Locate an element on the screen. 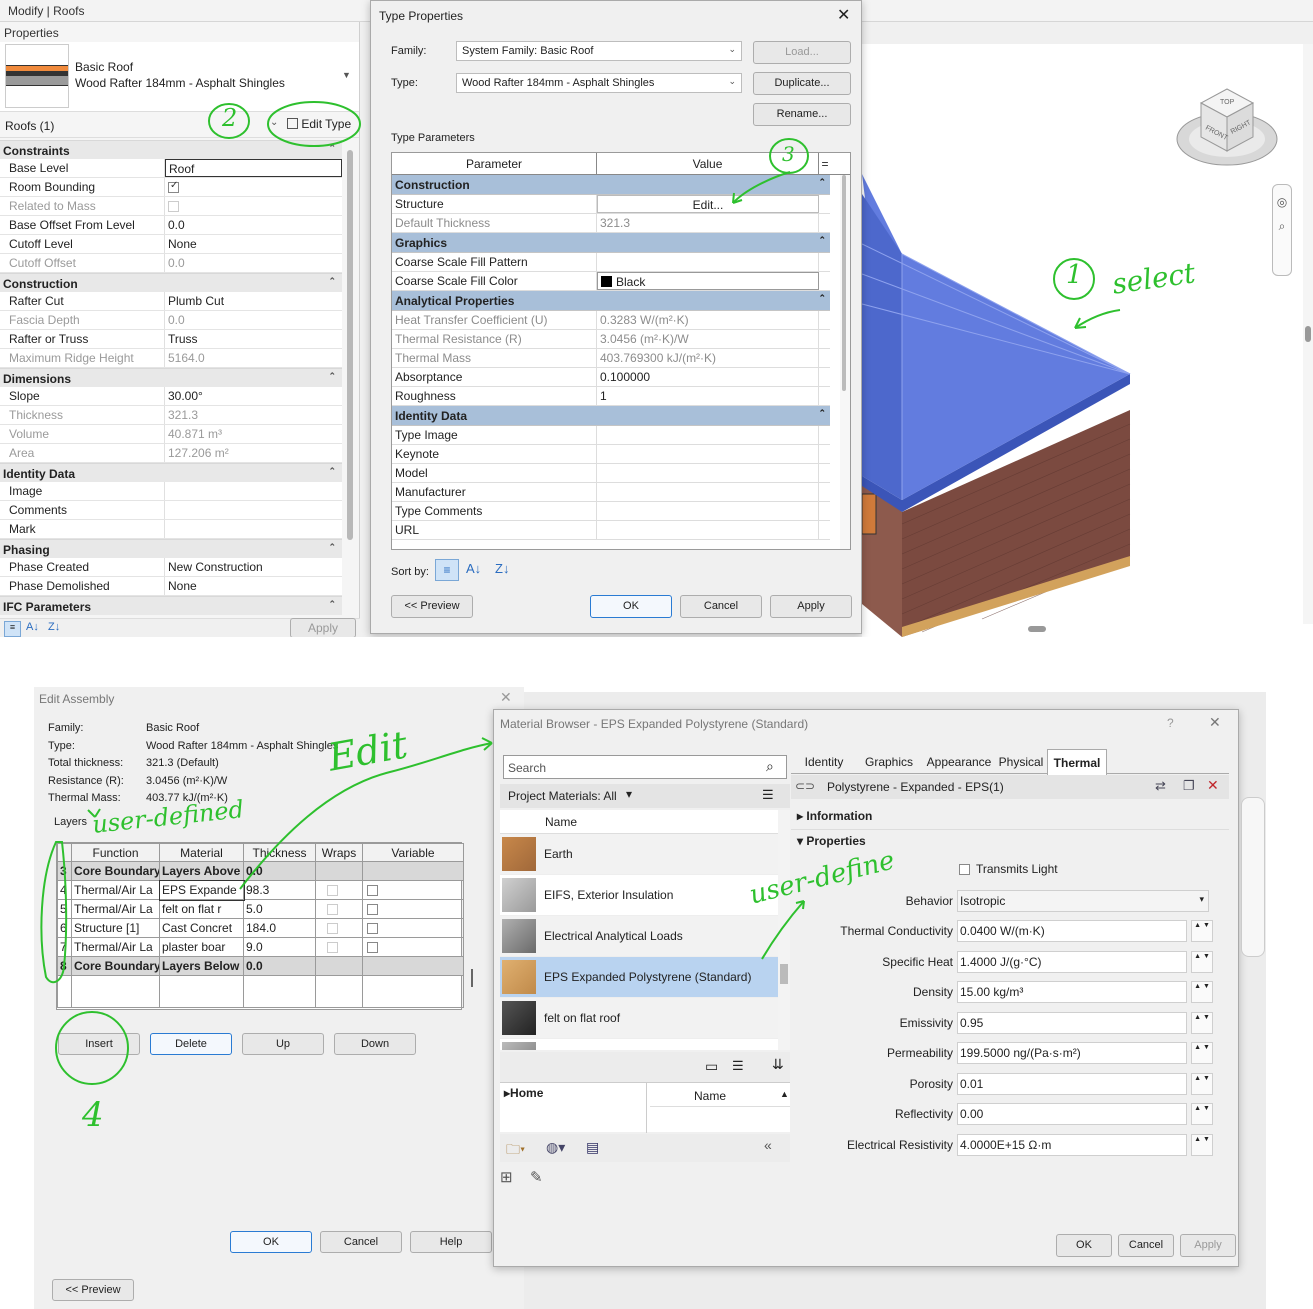 The width and height of the screenshot is (1313, 1309). annotation-step-4: 4 is located at coordinates (93, 1115).